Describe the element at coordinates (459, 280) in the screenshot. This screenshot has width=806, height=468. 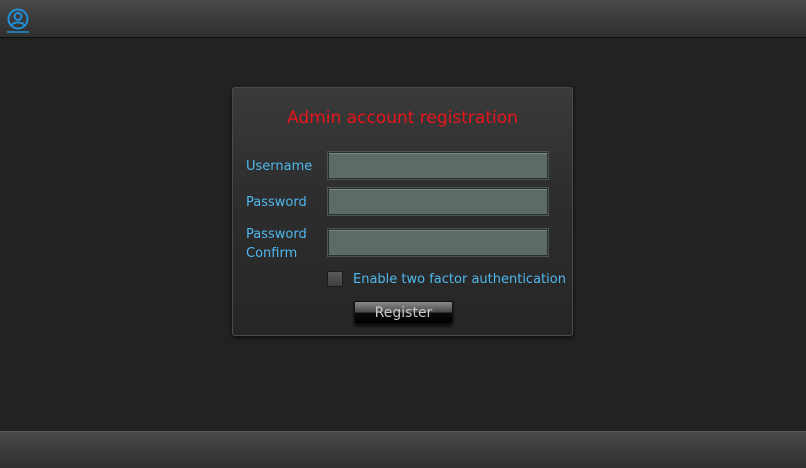
I see `two-factor-label: Enable two factor authentication` at that location.